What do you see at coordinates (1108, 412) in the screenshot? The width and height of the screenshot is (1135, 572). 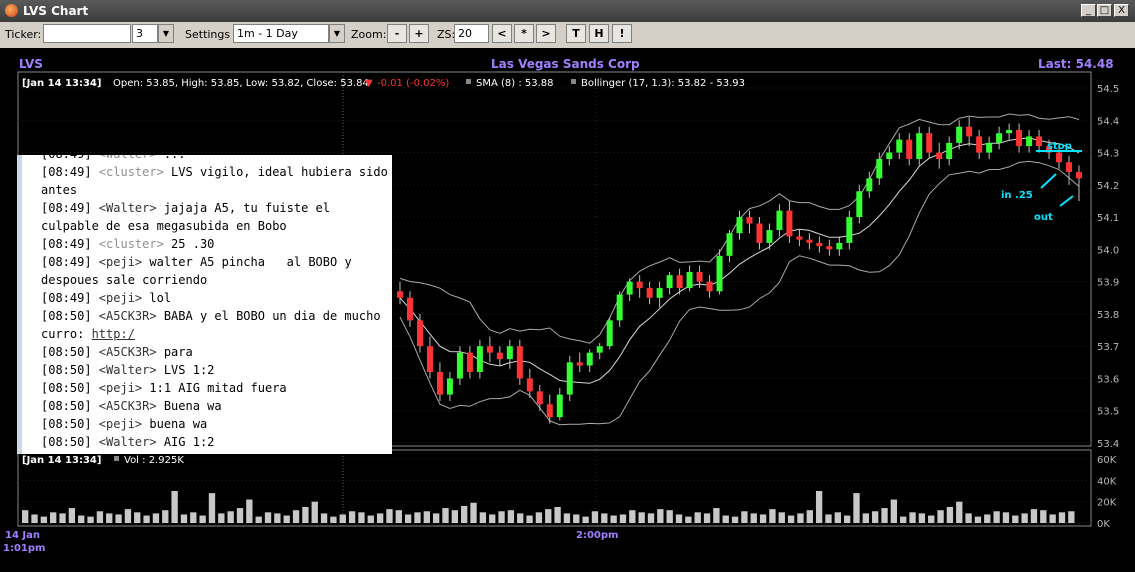 I see `price-tick-label: 53.5` at bounding box center [1108, 412].